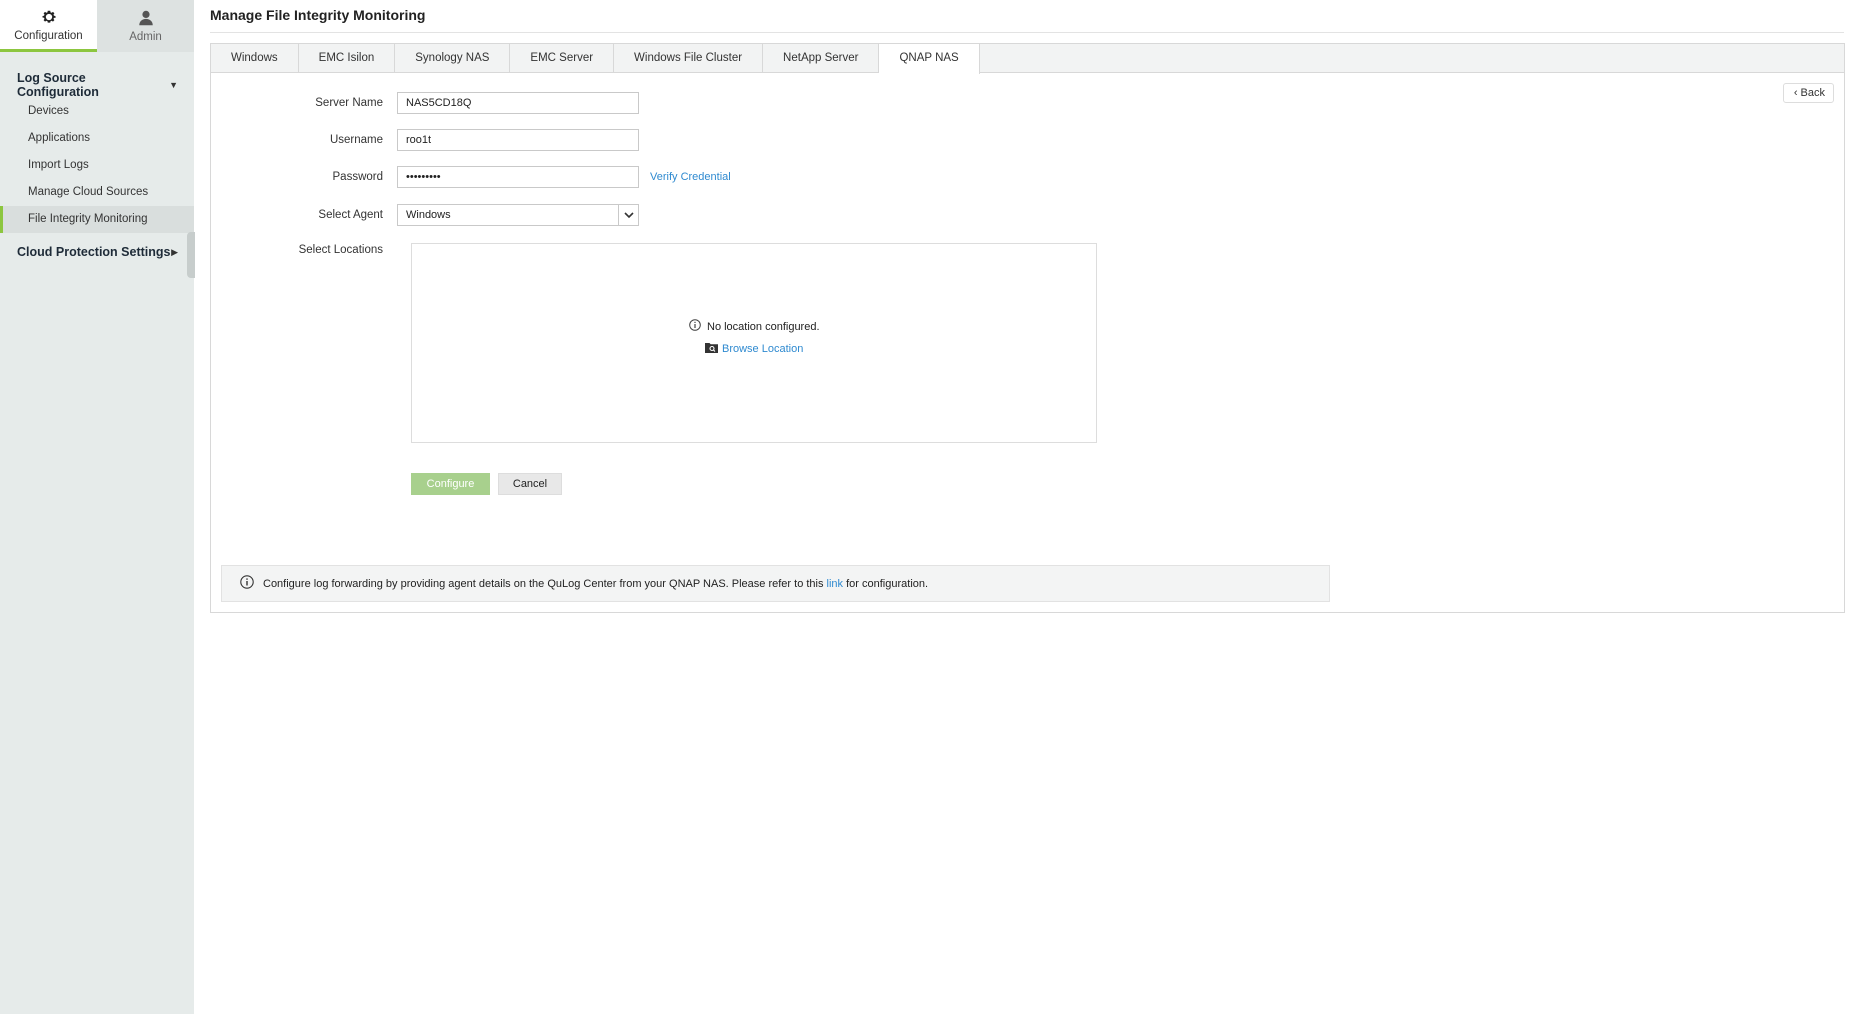 Image resolution: width=1854 pixels, height=1014 pixels. Describe the element at coordinates (191, 255) in the screenshot. I see `sidebar-collapse-handle` at that location.